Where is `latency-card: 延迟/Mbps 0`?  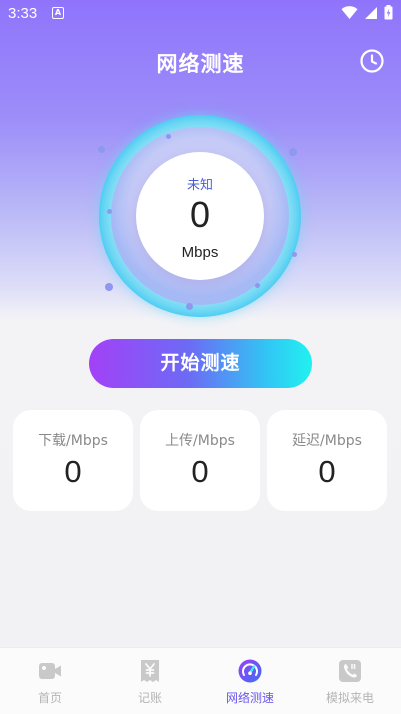 latency-card: 延迟/Mbps 0 is located at coordinates (327, 460).